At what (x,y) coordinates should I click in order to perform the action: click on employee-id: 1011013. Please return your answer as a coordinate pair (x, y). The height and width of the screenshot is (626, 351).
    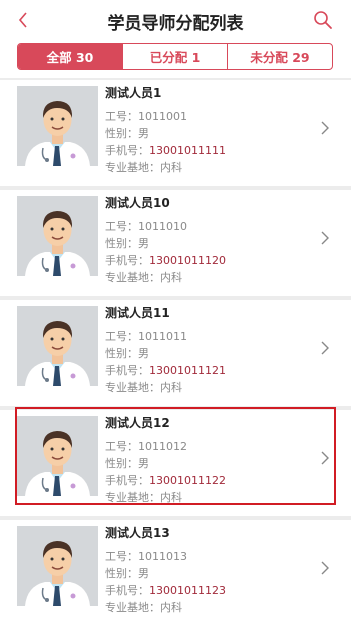
    Looking at the image, I should click on (162, 556).